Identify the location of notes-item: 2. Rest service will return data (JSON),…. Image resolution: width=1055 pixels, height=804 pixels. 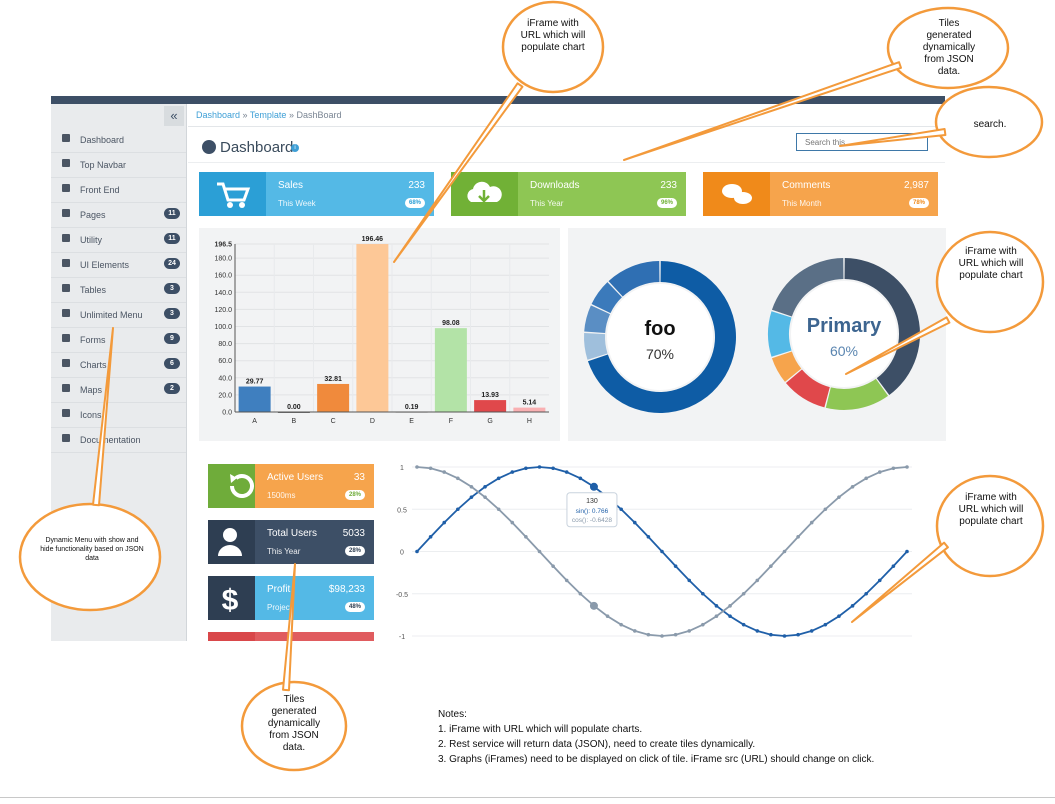
(597, 744).